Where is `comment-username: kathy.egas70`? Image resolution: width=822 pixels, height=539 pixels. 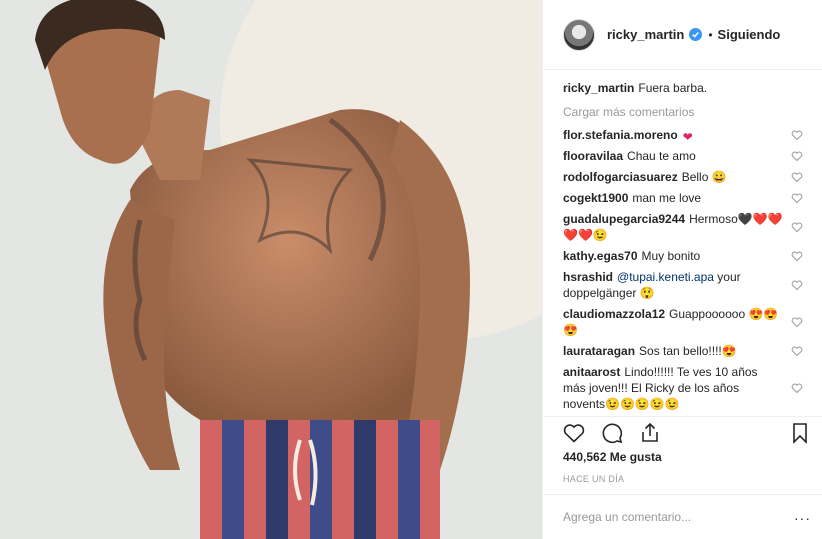 comment-username: kathy.egas70 is located at coordinates (600, 256).